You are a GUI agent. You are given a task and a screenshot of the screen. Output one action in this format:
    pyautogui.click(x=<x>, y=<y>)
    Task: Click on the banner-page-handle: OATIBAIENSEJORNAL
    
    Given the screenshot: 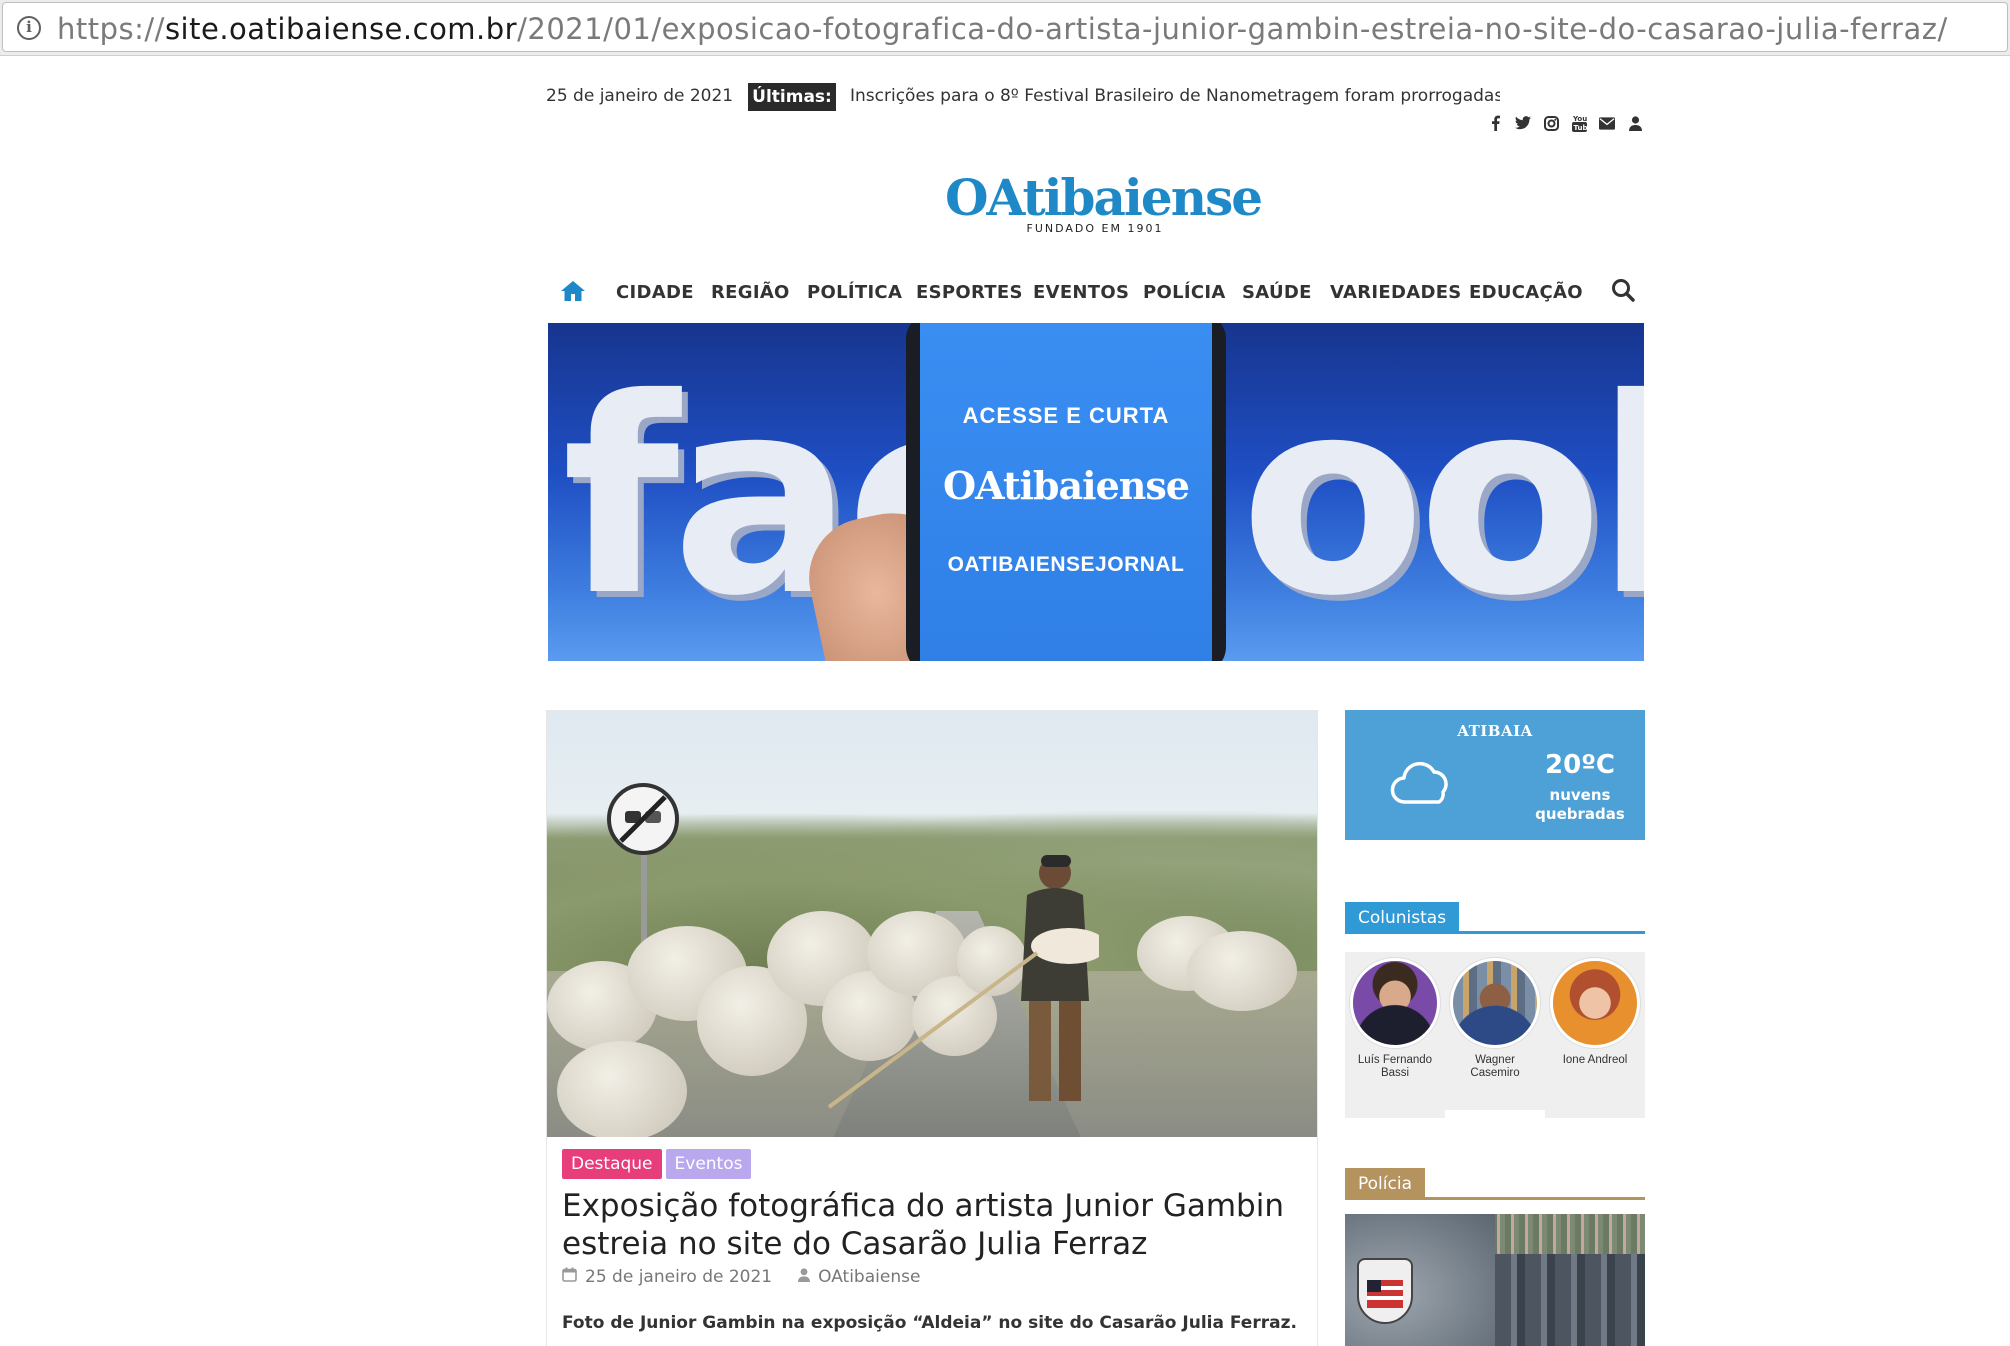 What is the action you would take?
    pyautogui.click(x=1066, y=564)
    